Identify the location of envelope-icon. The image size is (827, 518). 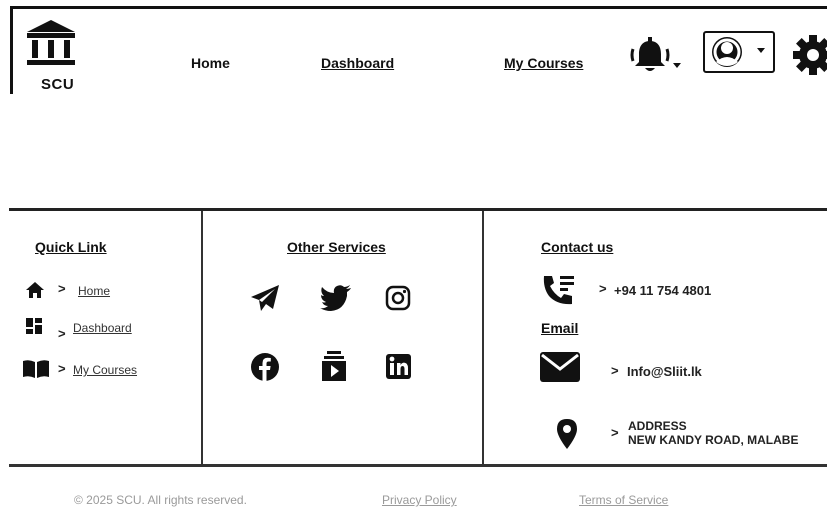
(560, 367).